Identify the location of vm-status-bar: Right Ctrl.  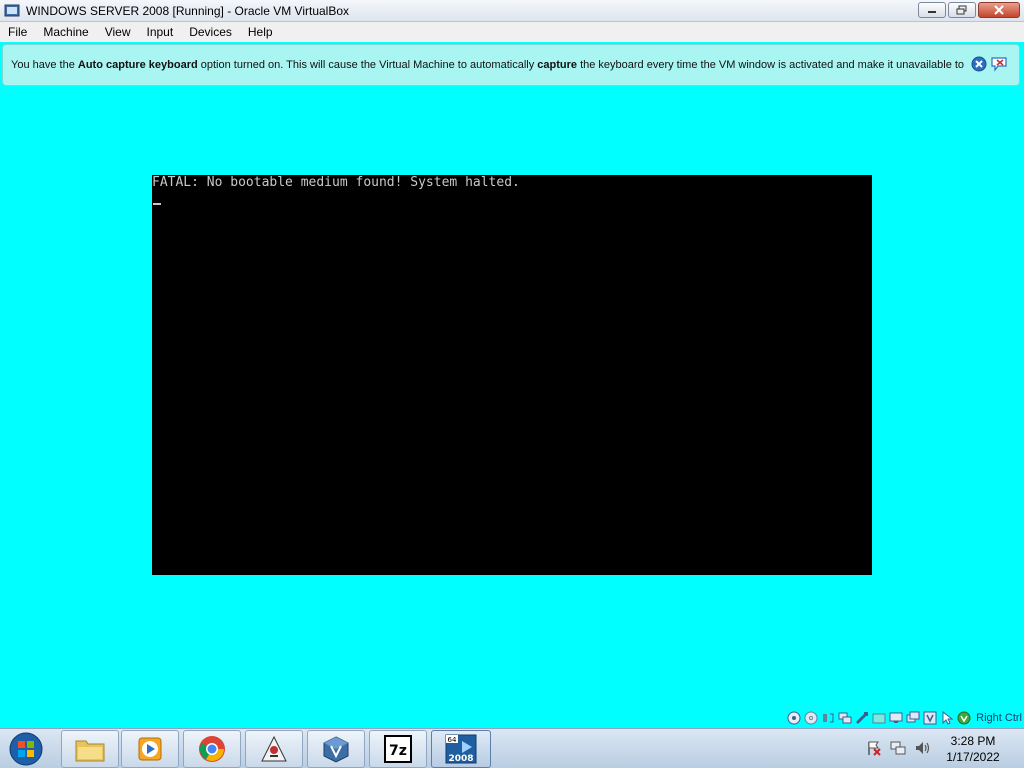
(904, 718).